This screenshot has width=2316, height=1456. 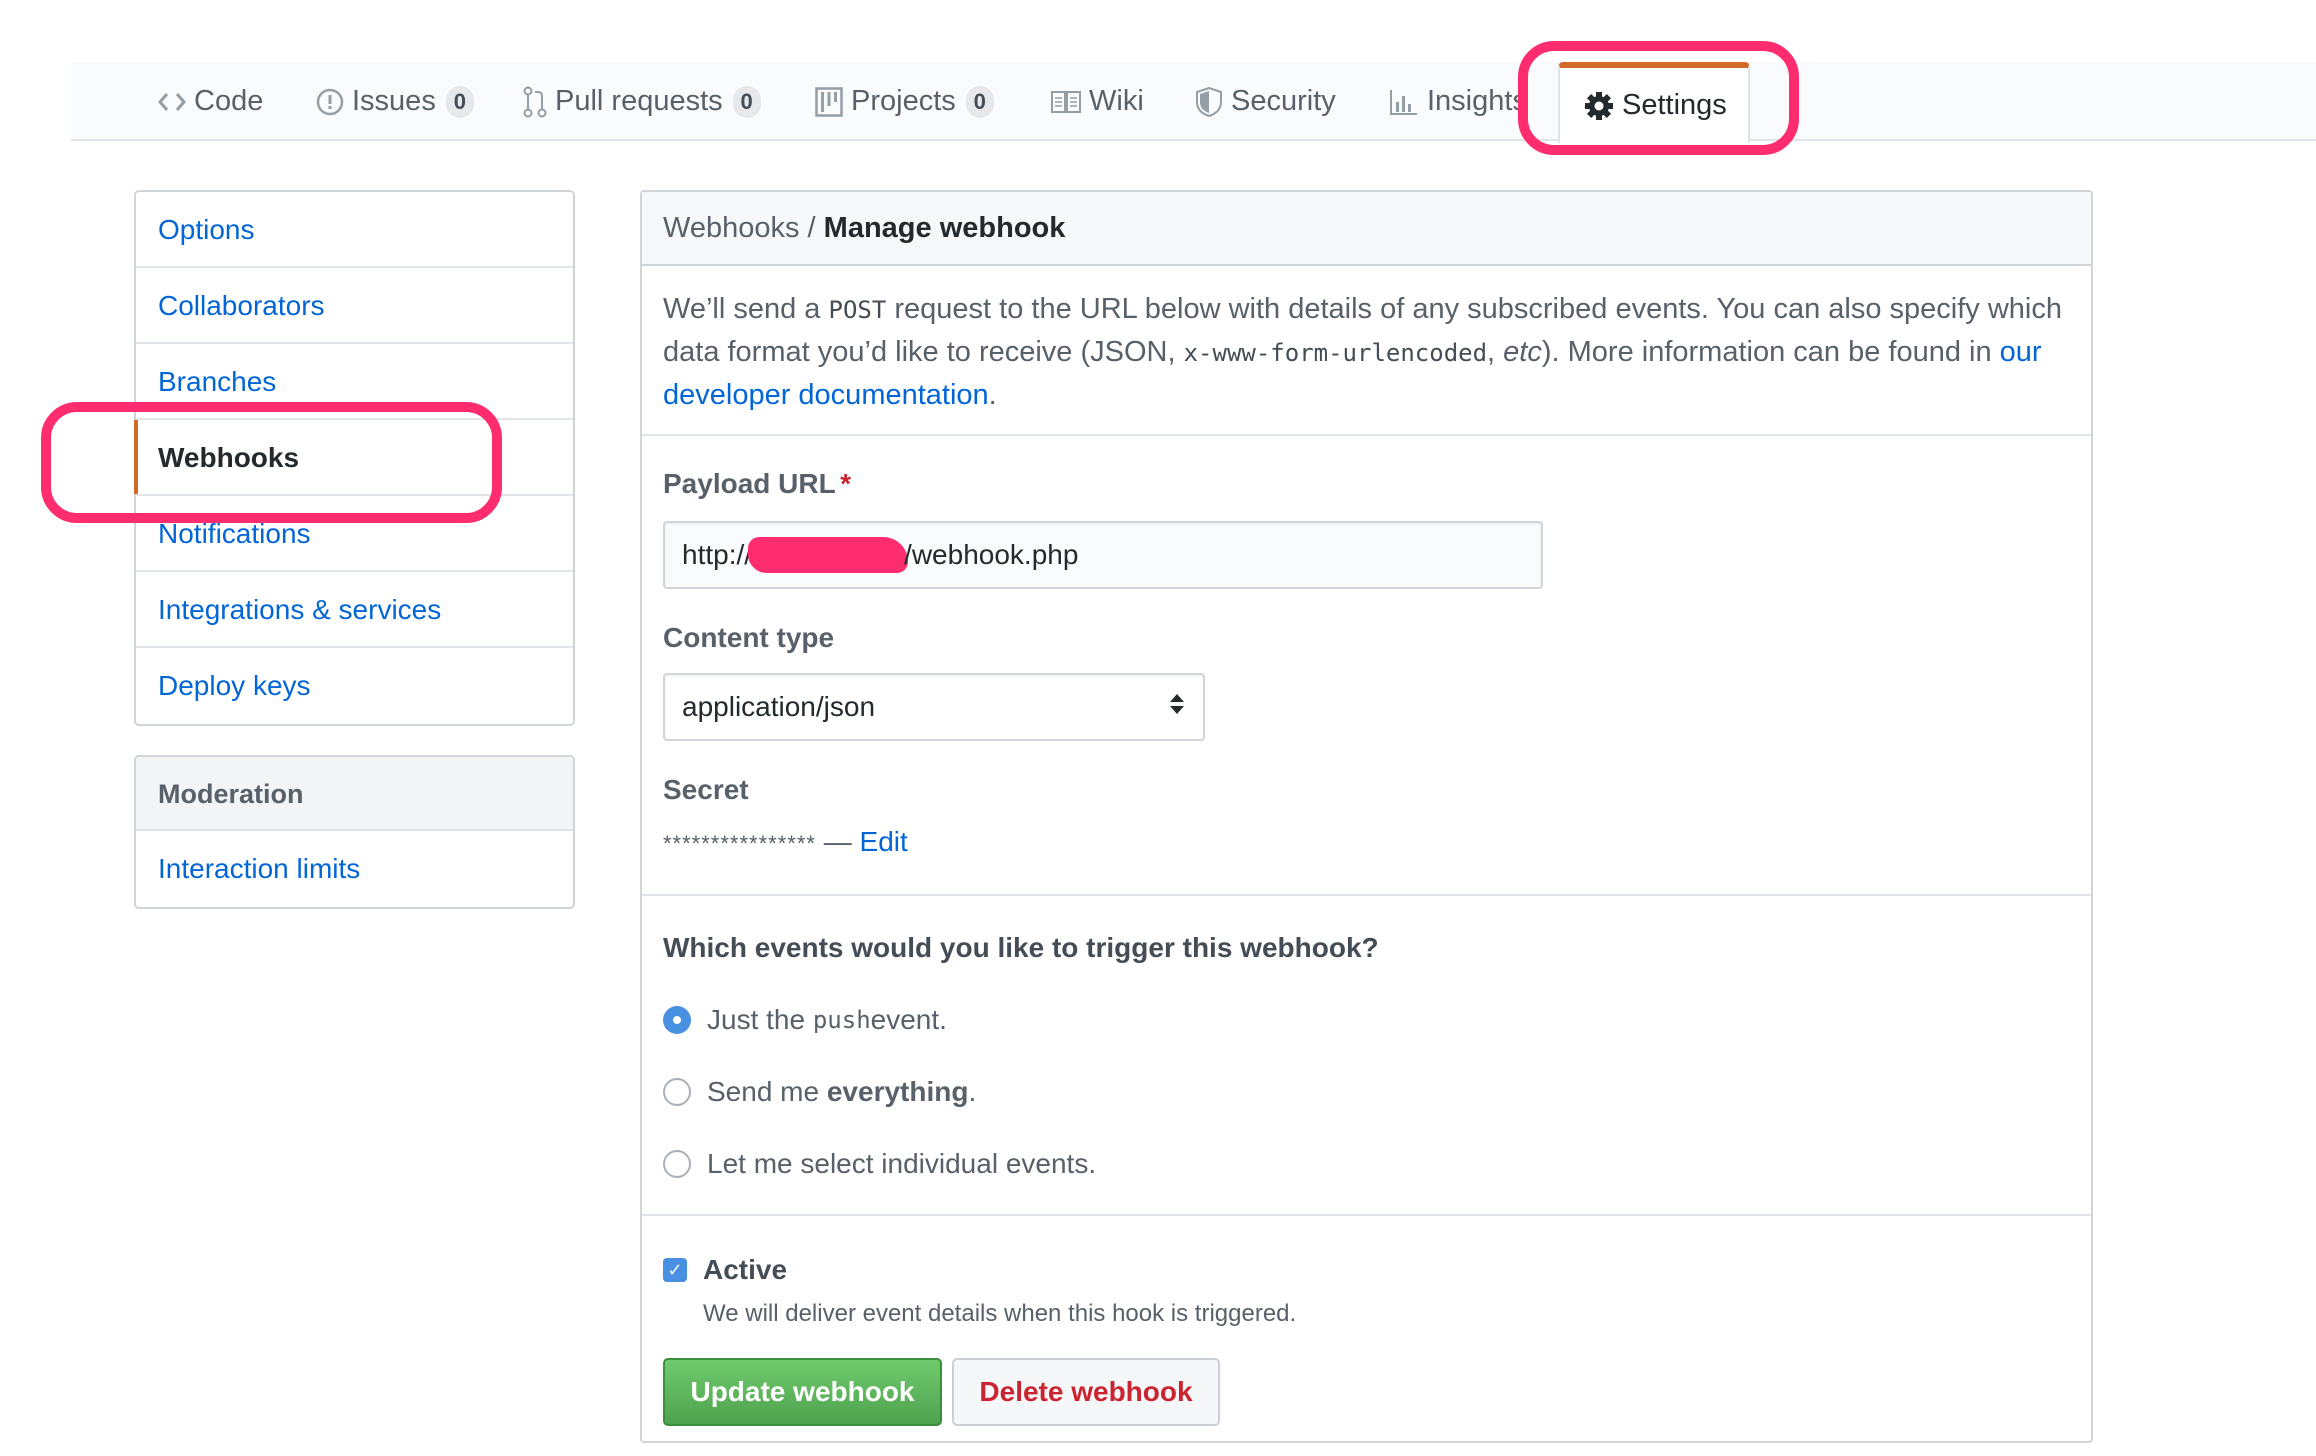 What do you see at coordinates (749, 637) in the screenshot?
I see `content-type-label: Content type` at bounding box center [749, 637].